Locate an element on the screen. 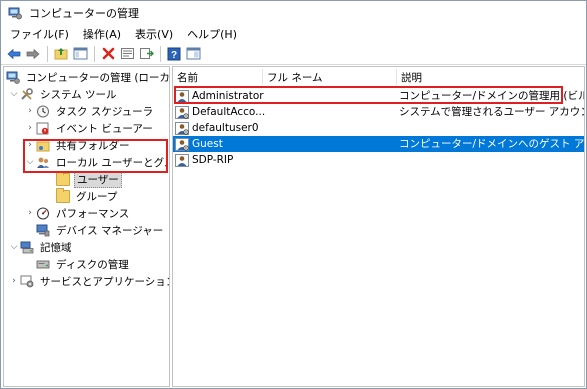 The height and width of the screenshot is (389, 587). name-cell: defaultuser0 is located at coordinates (217, 128).